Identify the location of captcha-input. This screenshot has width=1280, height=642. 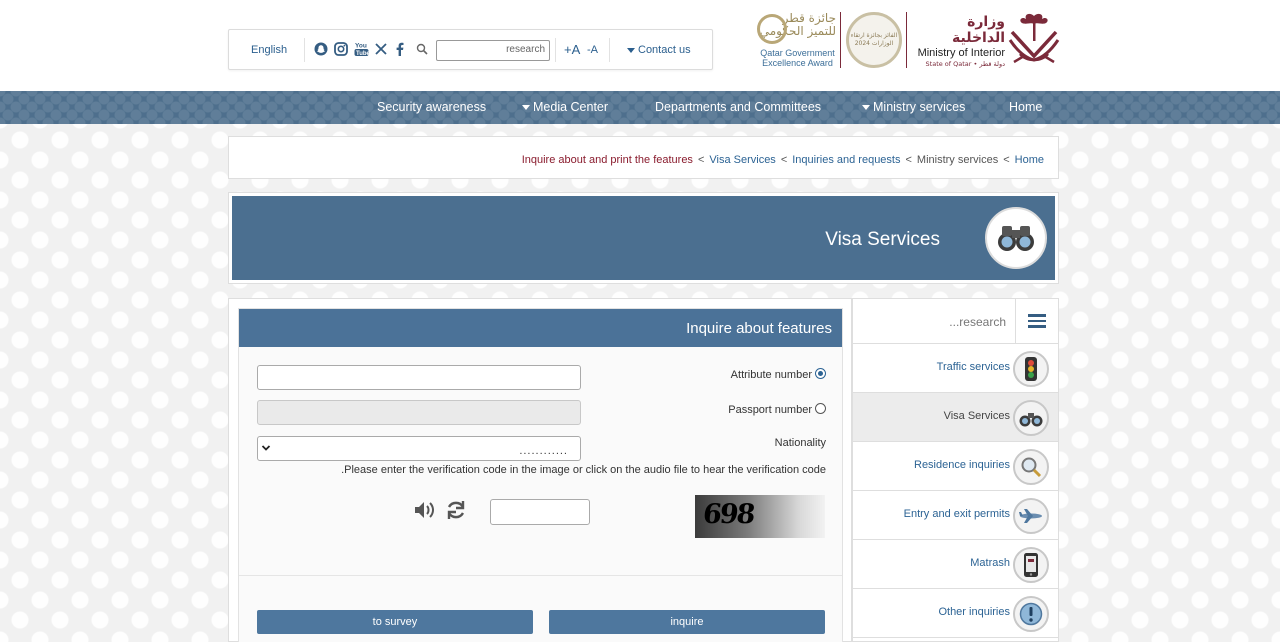
(540, 512).